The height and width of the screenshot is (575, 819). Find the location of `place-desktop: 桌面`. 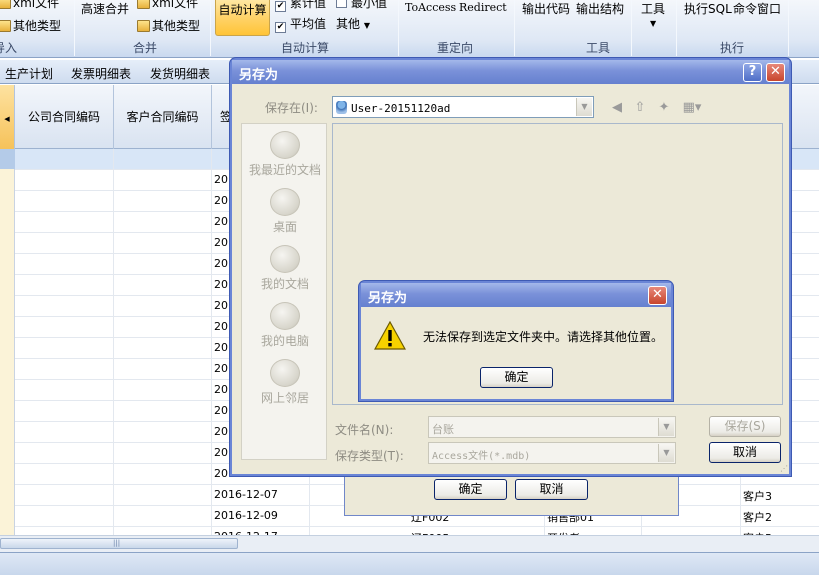

place-desktop: 桌面 is located at coordinates (285, 211).